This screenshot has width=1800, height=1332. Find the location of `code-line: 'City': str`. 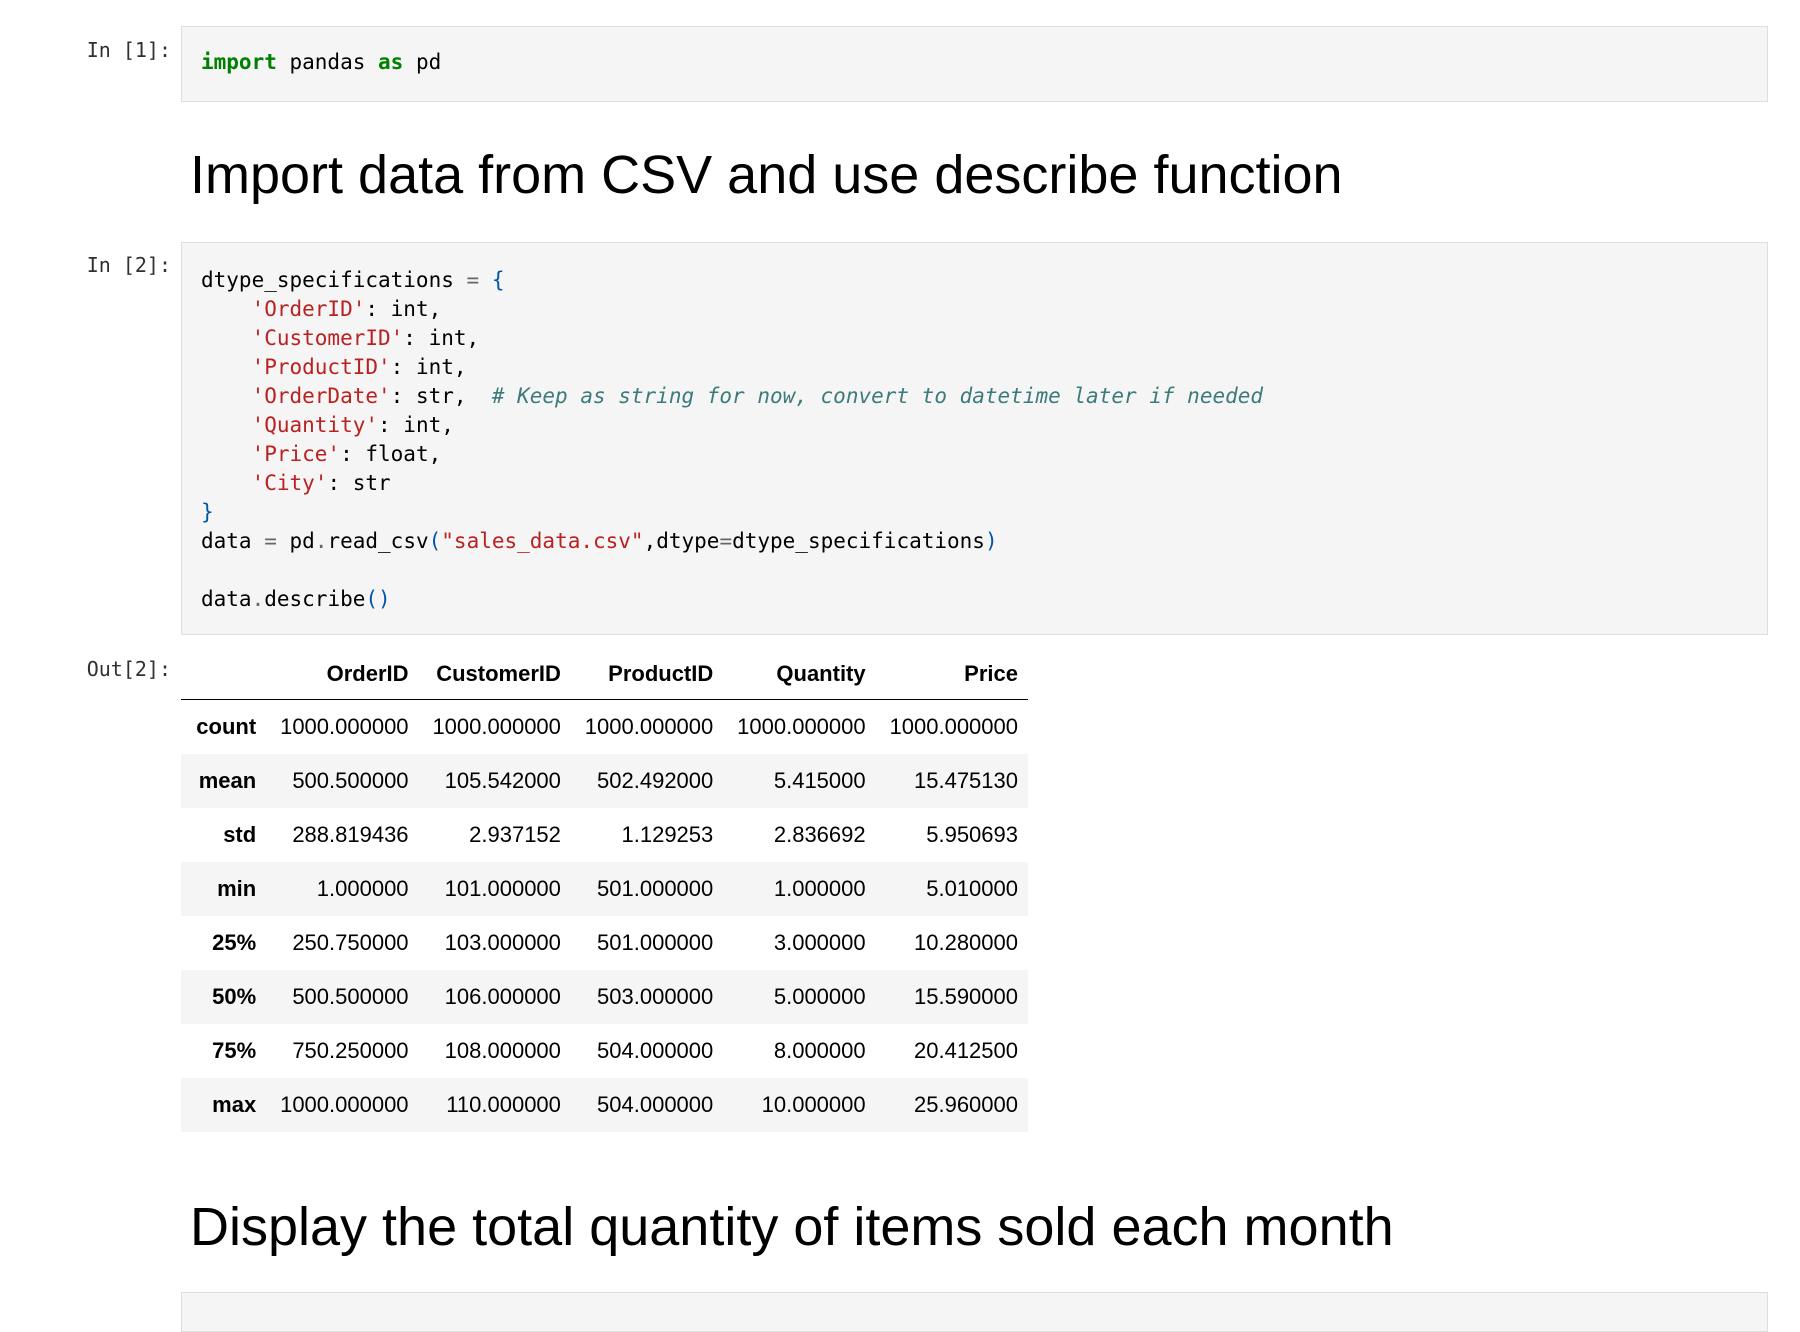

code-line: 'City': str is located at coordinates (296, 483).